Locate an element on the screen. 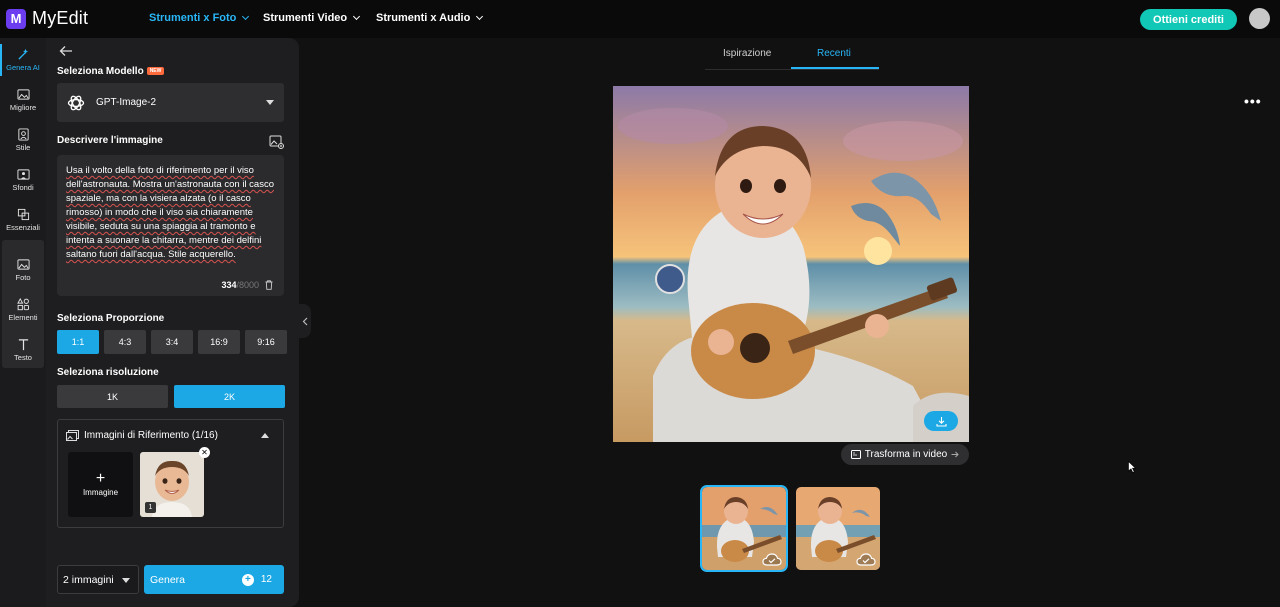 The width and height of the screenshot is (1280, 607). rail-item-label: Stile is located at coordinates (23, 147).